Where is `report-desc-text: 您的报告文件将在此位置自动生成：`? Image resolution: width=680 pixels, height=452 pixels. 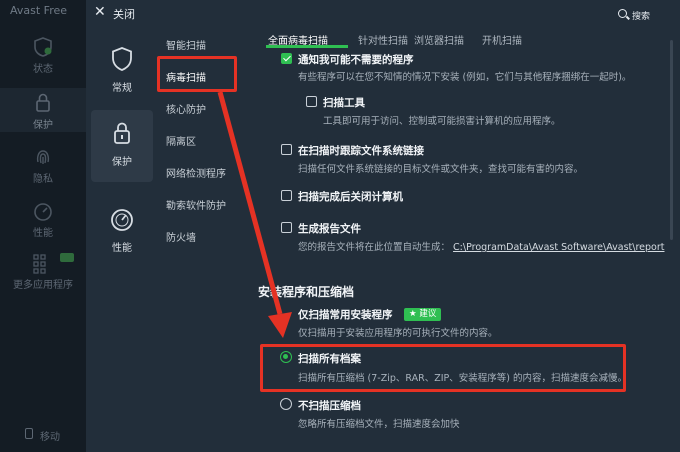 report-desc-text: 您的报告文件将在此位置自动生成： is located at coordinates (374, 247).